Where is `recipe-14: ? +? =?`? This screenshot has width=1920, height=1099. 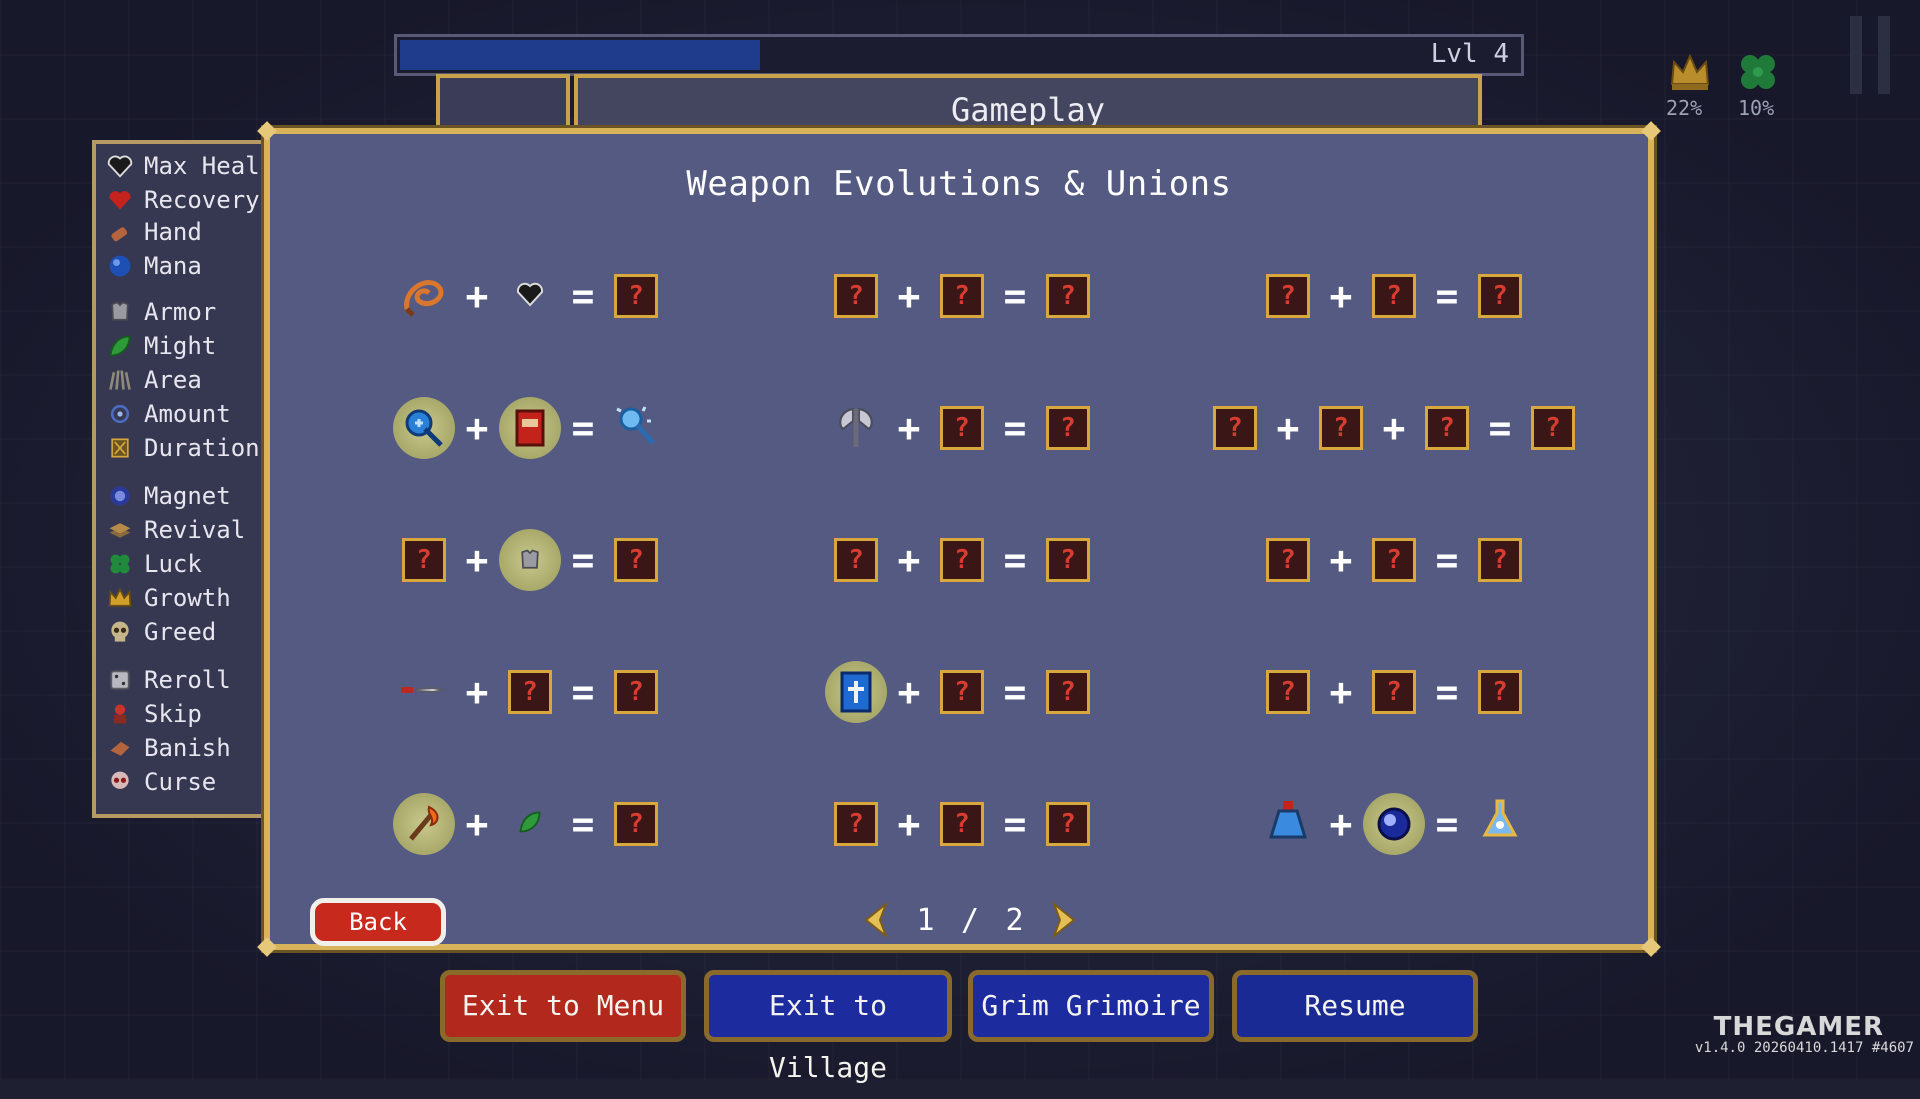
recipe-14: ? +? =? is located at coordinates (962, 824).